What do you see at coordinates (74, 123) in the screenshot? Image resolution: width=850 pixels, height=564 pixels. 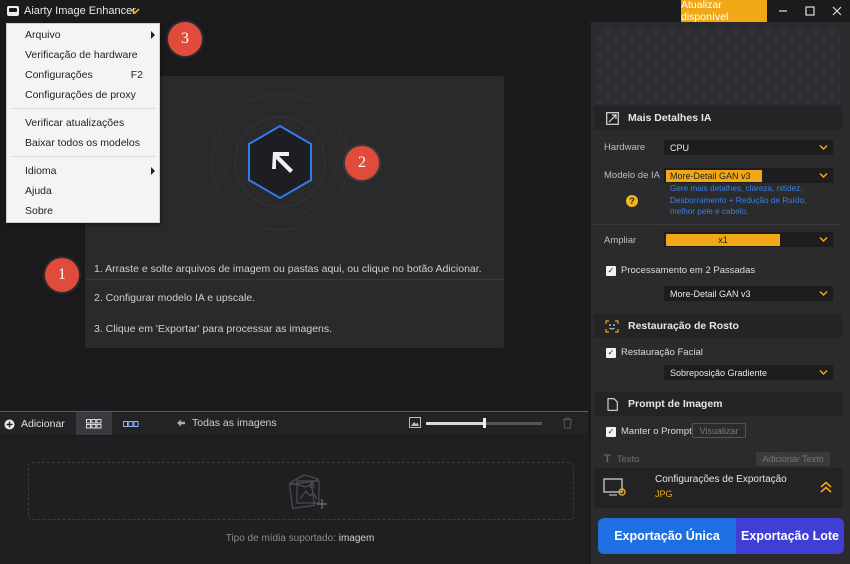 I see `menu-item-check-updates: Verificar atualizações` at bounding box center [74, 123].